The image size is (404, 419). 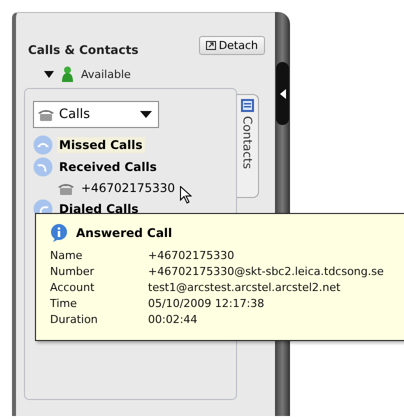 I want to click on caret-icon, so click(x=146, y=114).